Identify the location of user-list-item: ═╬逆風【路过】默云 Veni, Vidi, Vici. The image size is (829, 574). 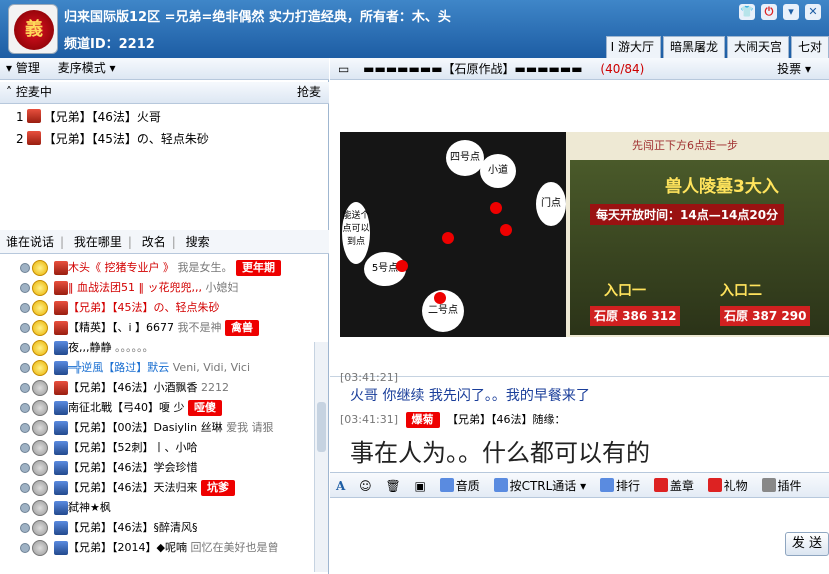
(157, 368).